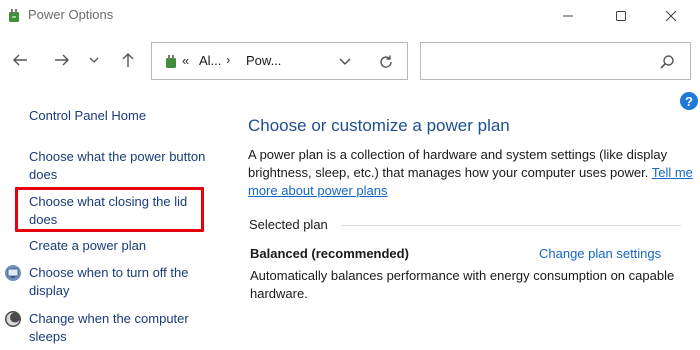 This screenshot has width=700, height=350. I want to click on window-title: Power Options, so click(71, 14).